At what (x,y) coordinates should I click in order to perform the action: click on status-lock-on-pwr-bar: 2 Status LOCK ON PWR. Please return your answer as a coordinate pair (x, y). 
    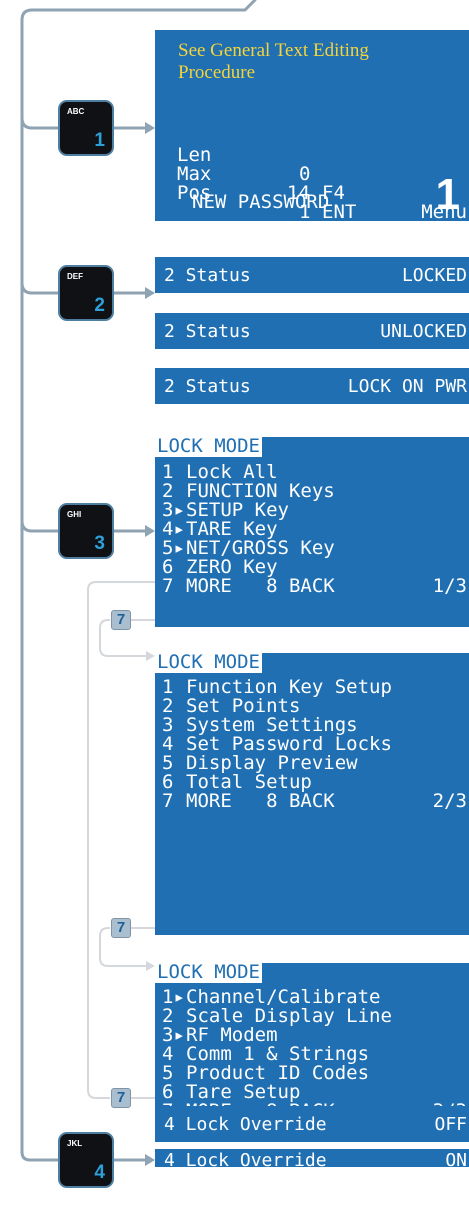
    Looking at the image, I should click on (312, 386).